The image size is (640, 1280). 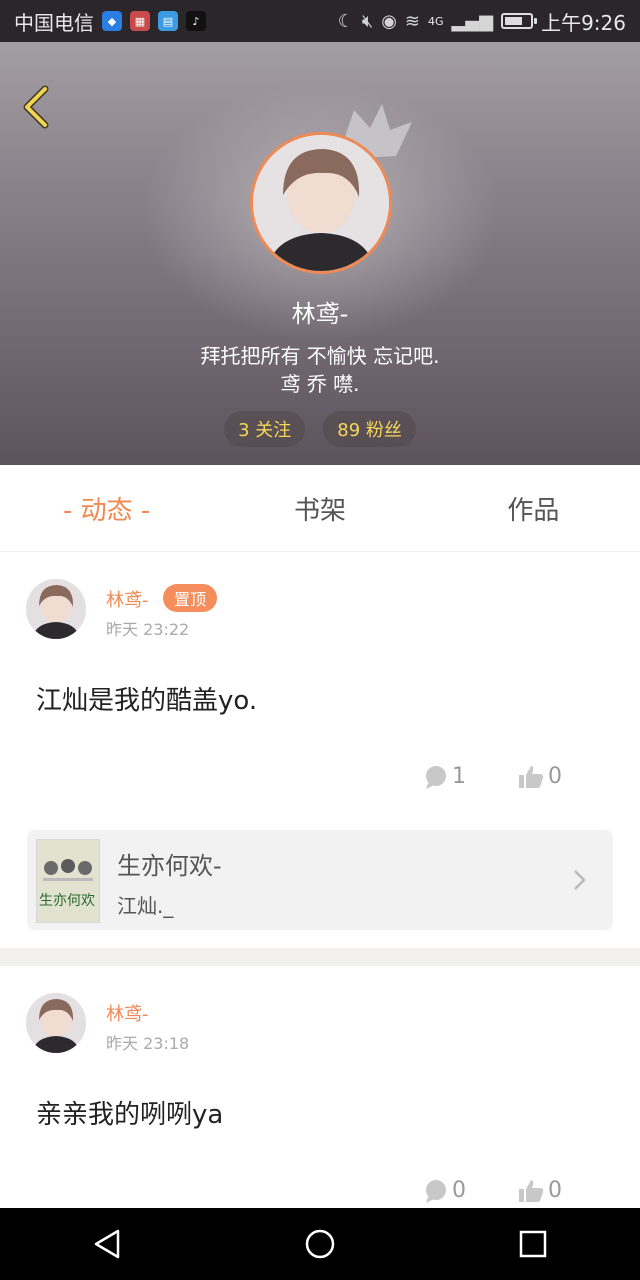 What do you see at coordinates (412, 21) in the screenshot?
I see `wifi-icon: ≋` at bounding box center [412, 21].